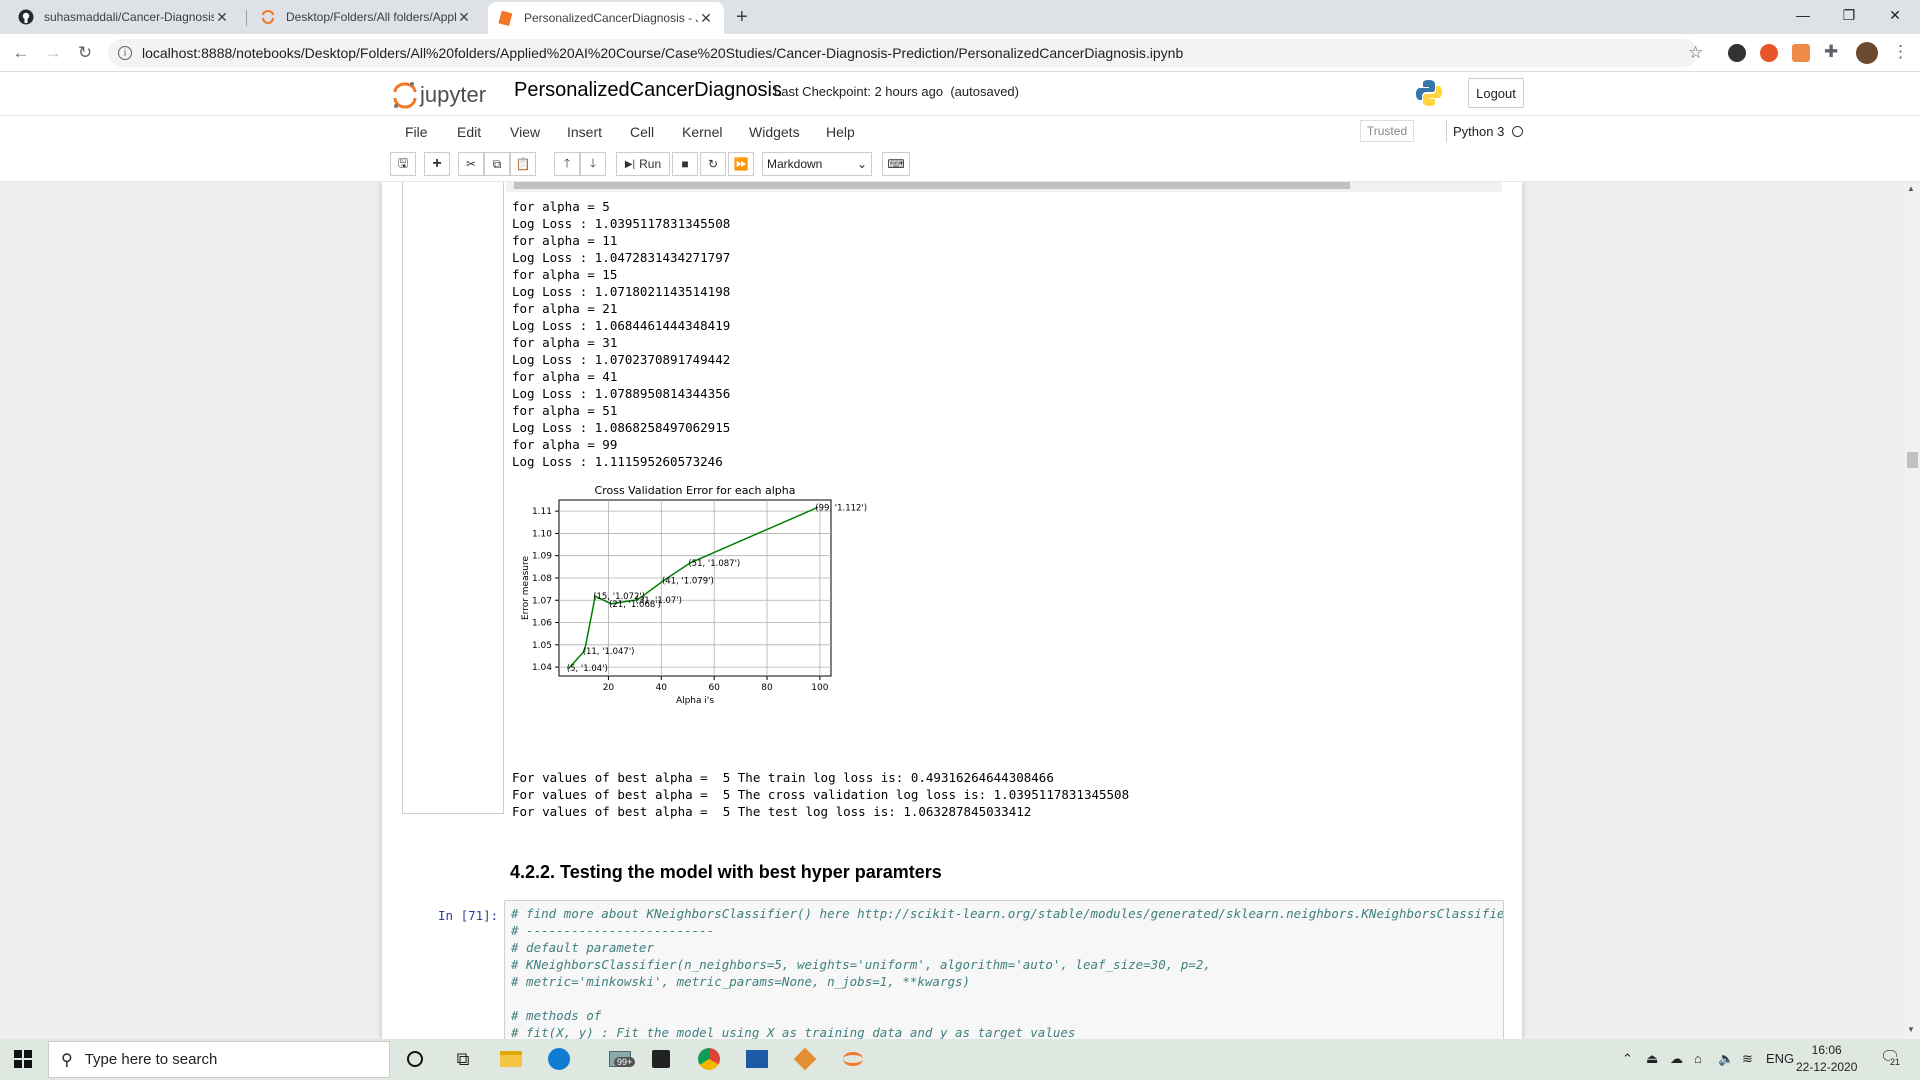 The width and height of the screenshot is (1920, 1080). What do you see at coordinates (506, 18) in the screenshot?
I see `jupyter-notebook-icon` at bounding box center [506, 18].